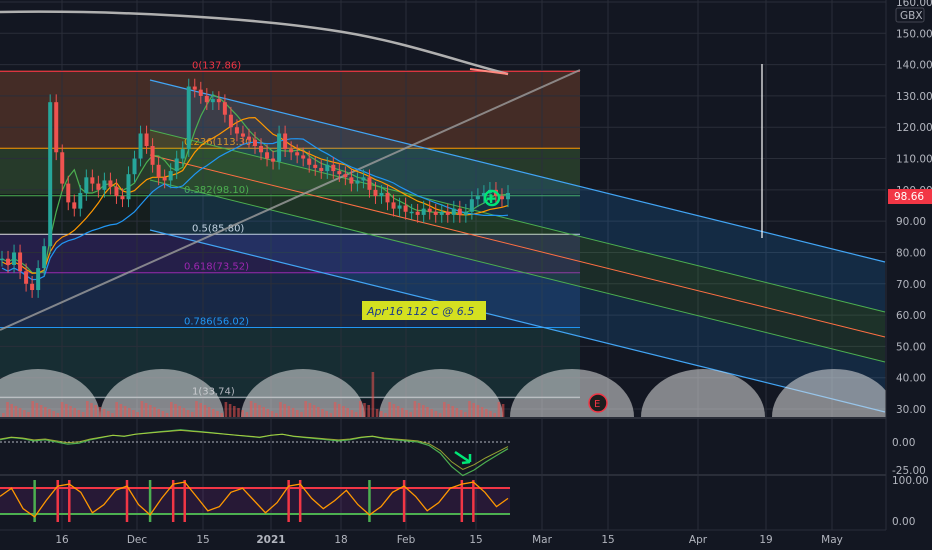 This screenshot has height=550, width=932. What do you see at coordinates (914, 97) in the screenshot?
I see `price-tick-3: 130.00` at bounding box center [914, 97].